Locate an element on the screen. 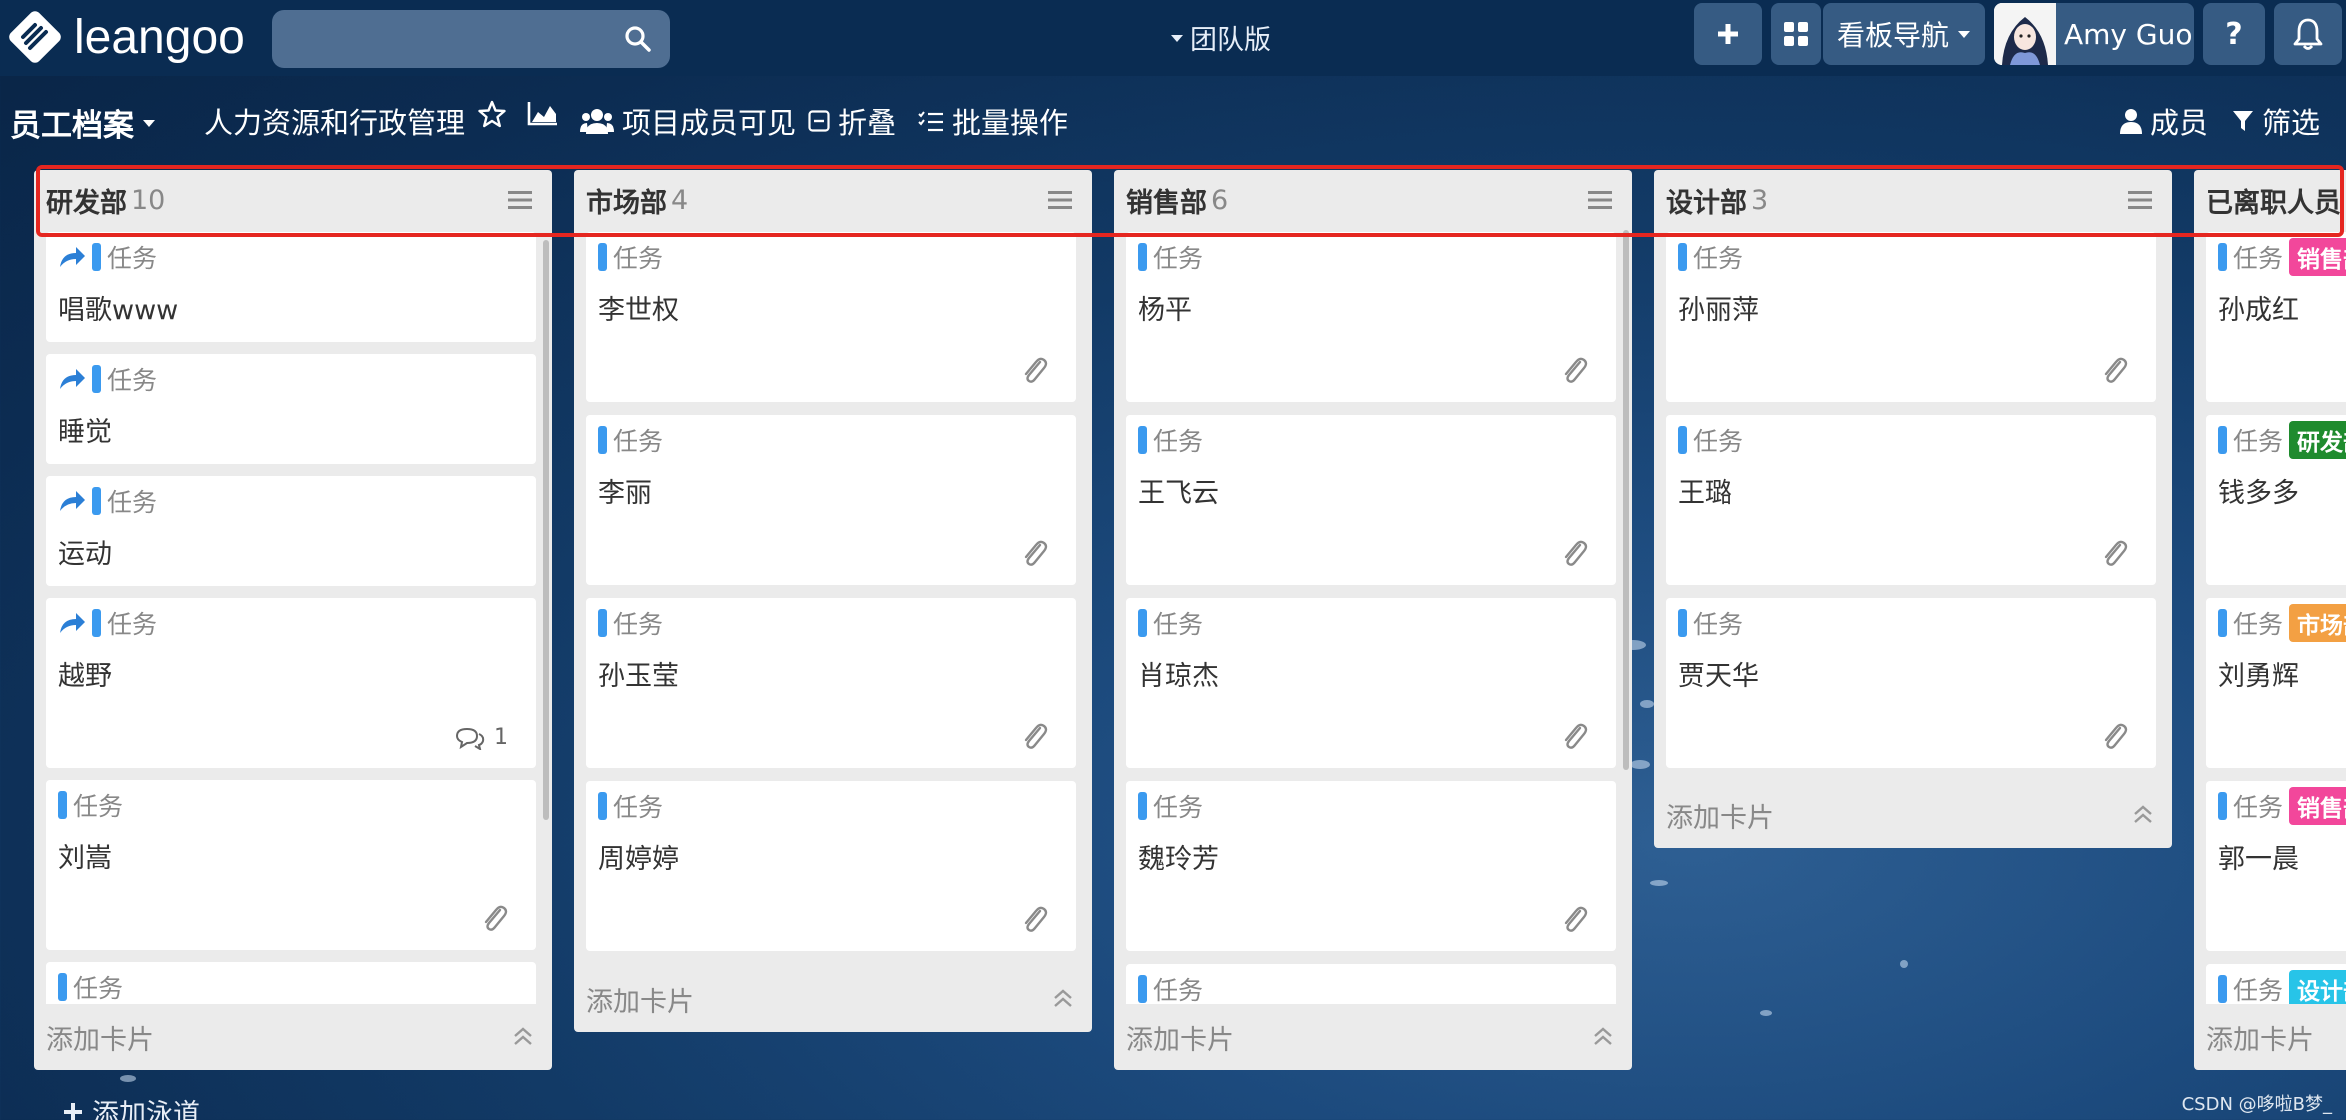 This screenshot has height=1120, width=2346. card: 任务 王璐 is located at coordinates (1911, 500).